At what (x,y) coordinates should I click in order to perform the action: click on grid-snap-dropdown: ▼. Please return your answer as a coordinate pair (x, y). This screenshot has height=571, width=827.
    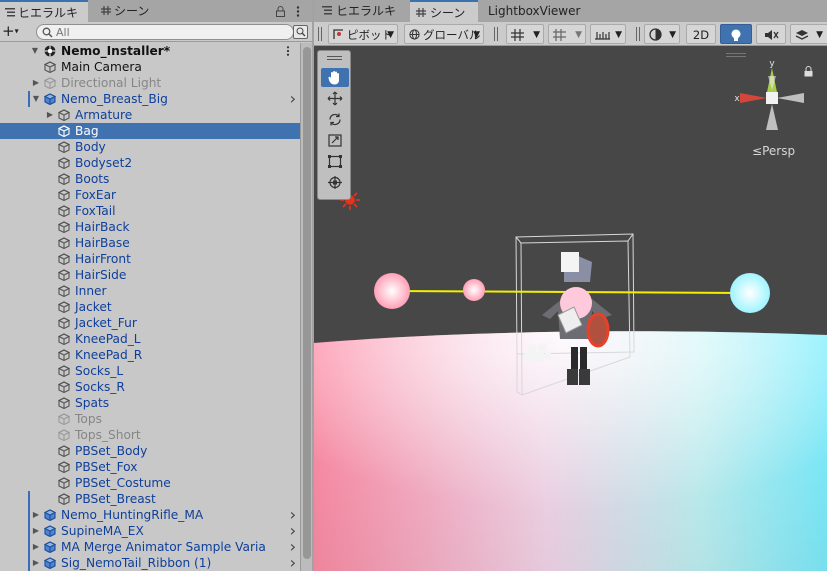
    Looking at the image, I should click on (525, 34).